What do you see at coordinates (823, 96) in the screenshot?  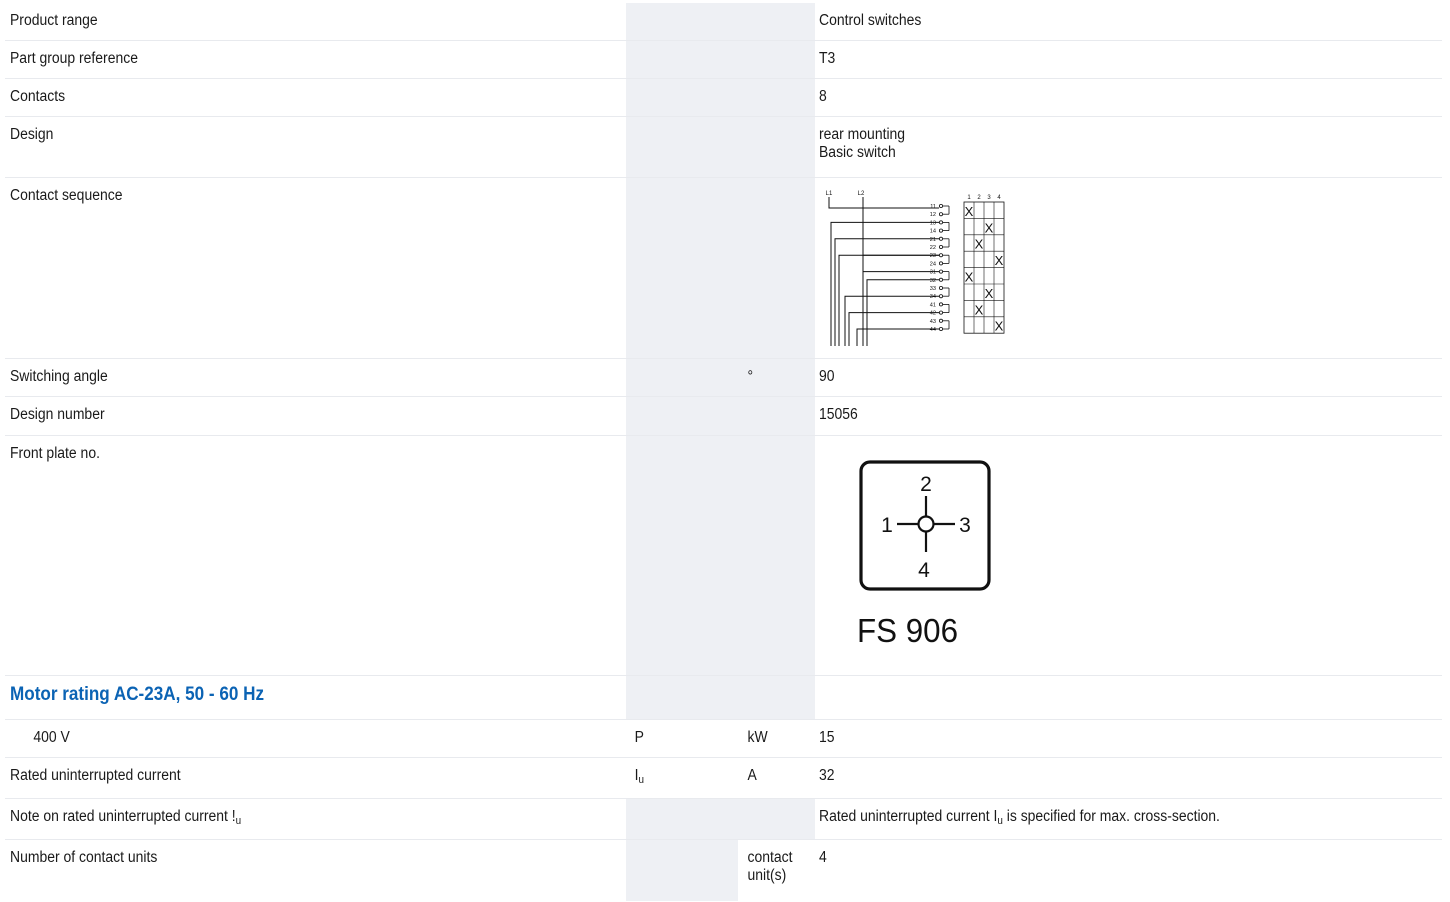 I see `row-value: 8` at bounding box center [823, 96].